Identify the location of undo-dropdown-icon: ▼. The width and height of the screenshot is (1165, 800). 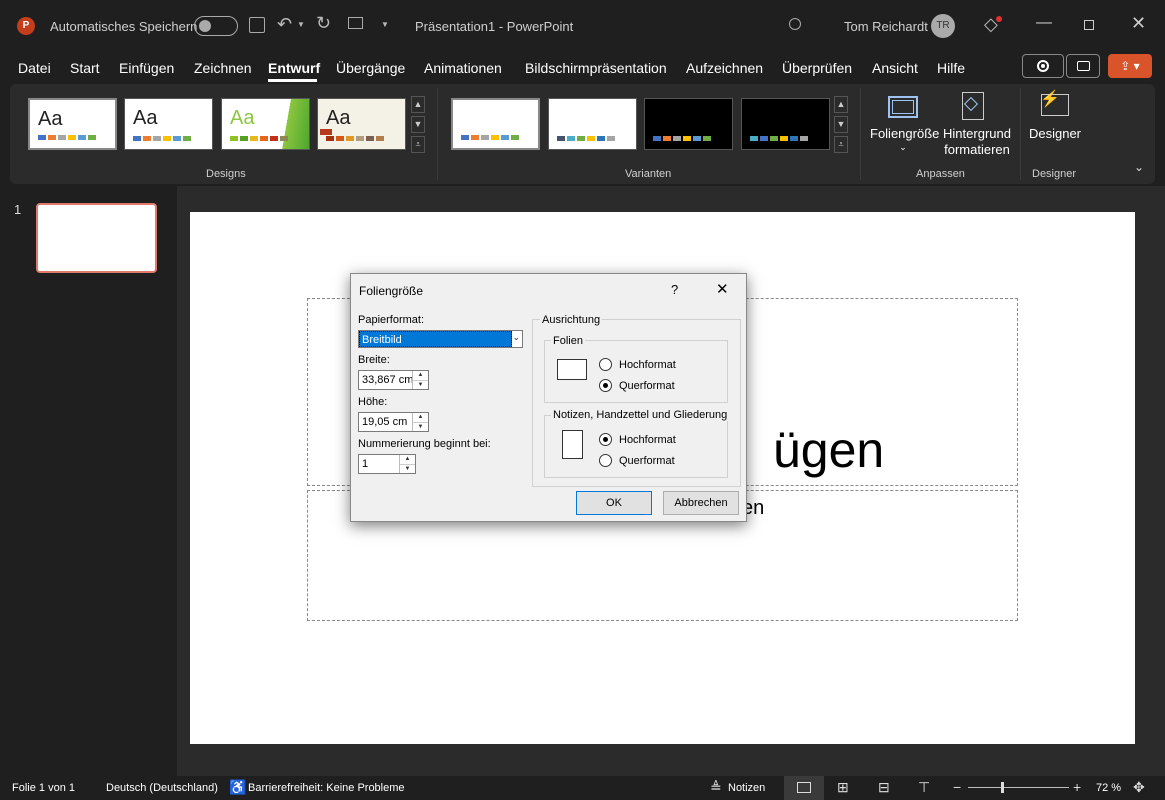
(301, 24).